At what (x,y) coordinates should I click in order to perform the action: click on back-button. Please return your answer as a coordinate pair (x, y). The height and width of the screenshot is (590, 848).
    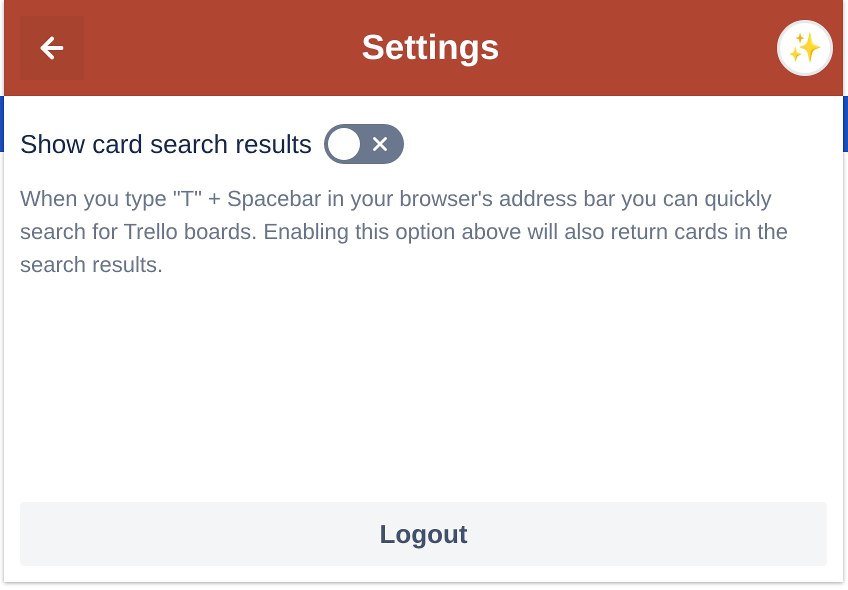
    Looking at the image, I should click on (52, 48).